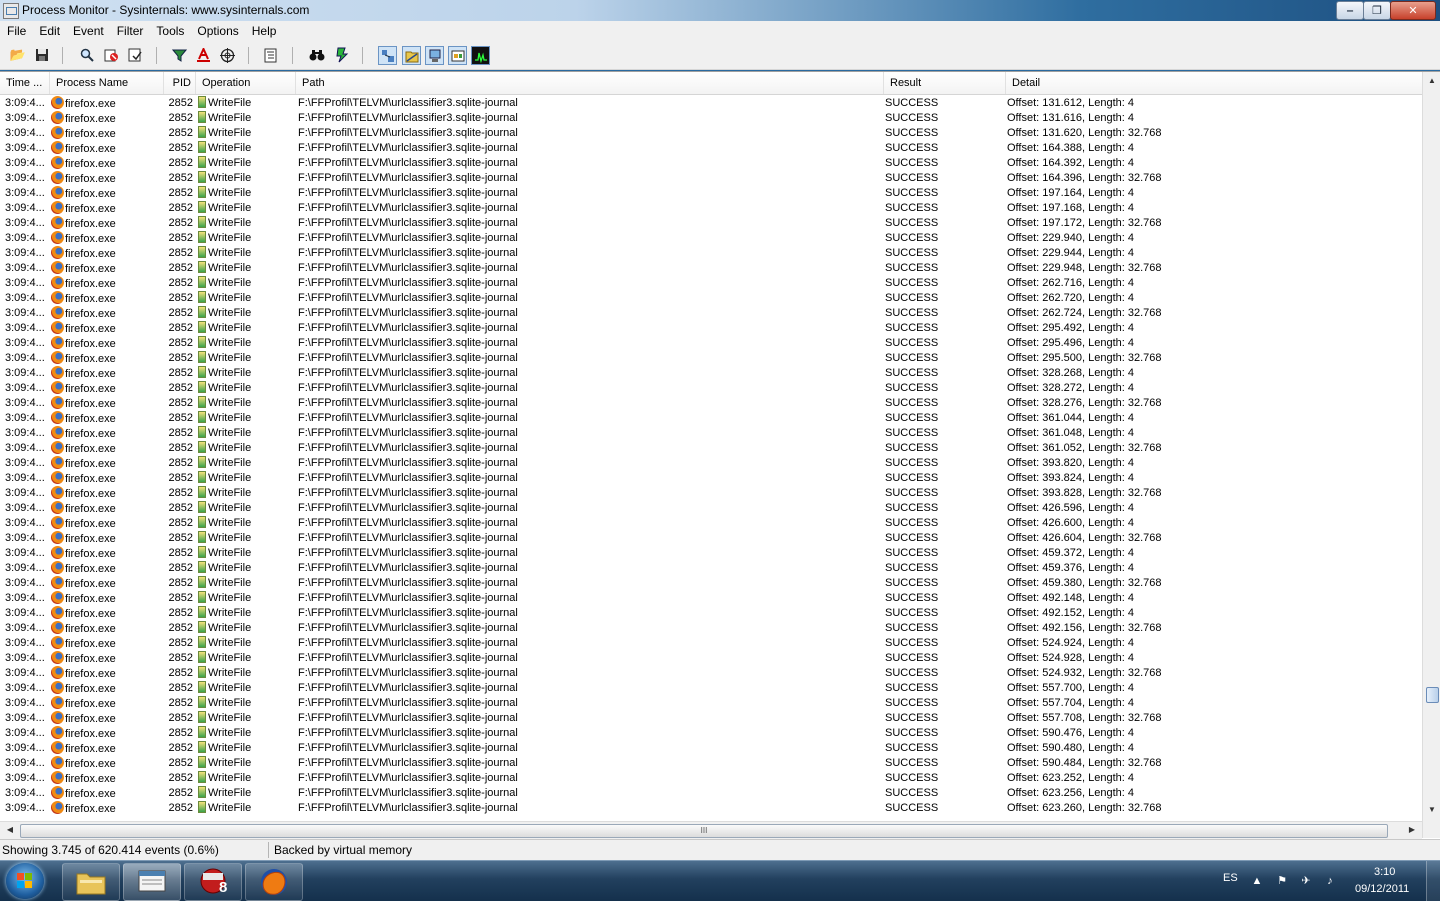 The height and width of the screenshot is (901, 1440). Describe the element at coordinates (387, 55) in the screenshot. I see `registry-activity-icon` at that location.